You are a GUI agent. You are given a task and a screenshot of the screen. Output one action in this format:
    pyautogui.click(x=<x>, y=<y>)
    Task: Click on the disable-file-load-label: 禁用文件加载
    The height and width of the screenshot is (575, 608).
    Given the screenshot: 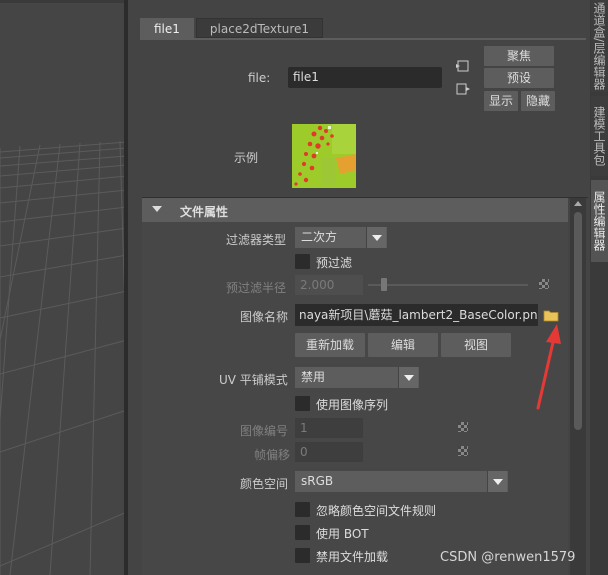 What is the action you would take?
    pyautogui.click(x=352, y=557)
    